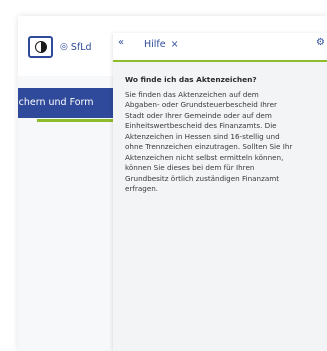 The width and height of the screenshot is (327, 351). I want to click on help-answer-line: Einheitswertbescheid des Finanzamts. Die, so click(201, 125).